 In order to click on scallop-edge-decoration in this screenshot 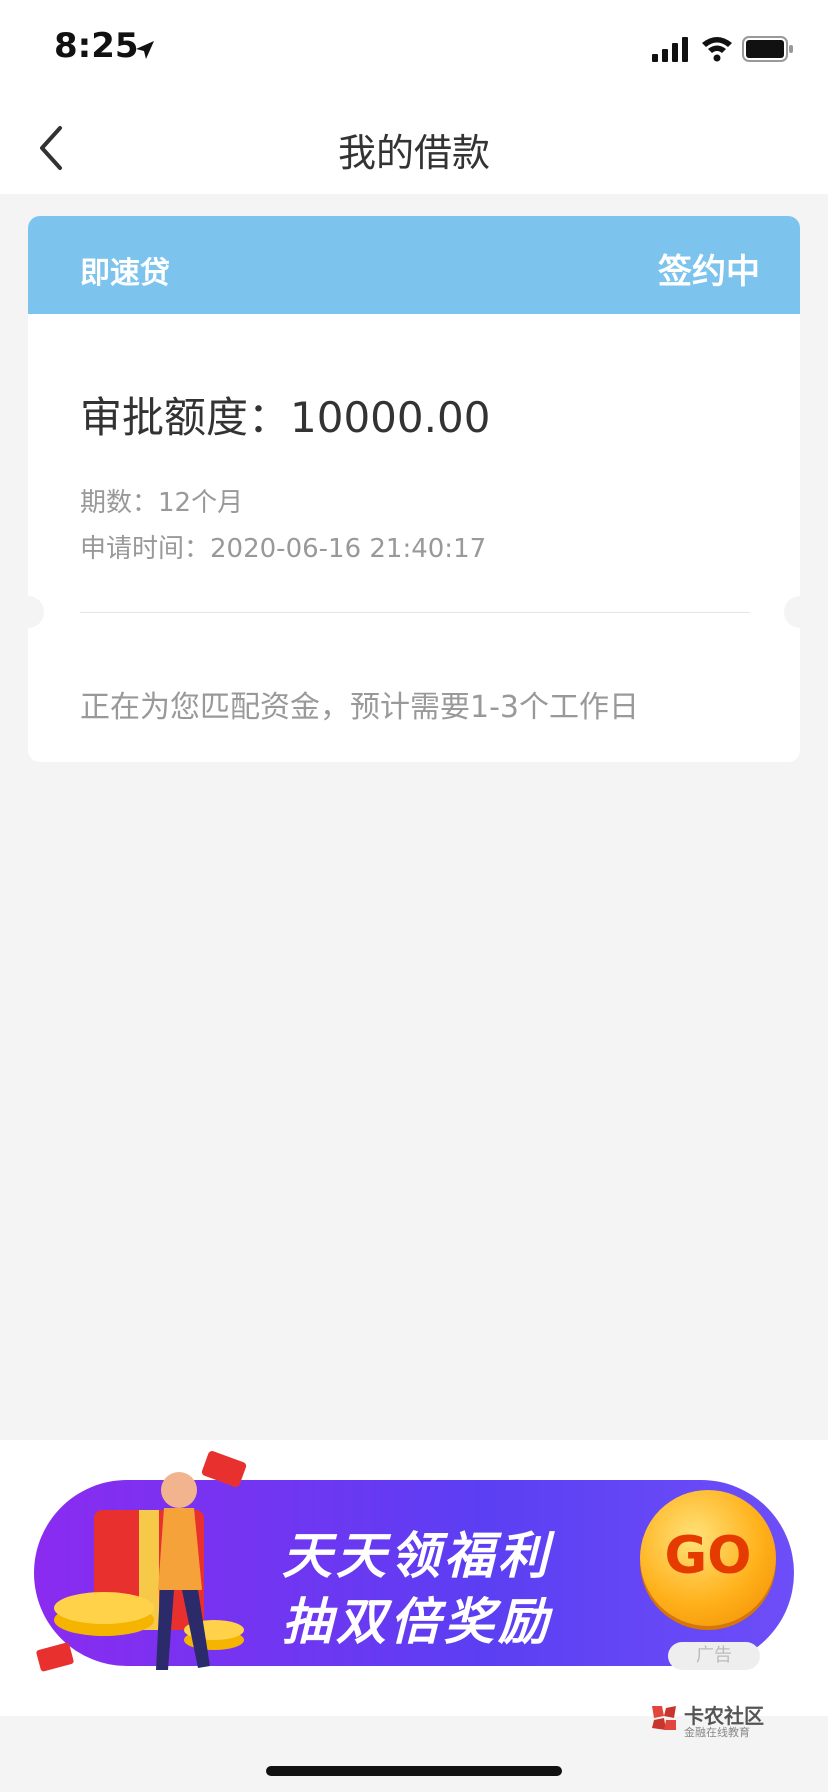, I will do `click(414, 314)`.